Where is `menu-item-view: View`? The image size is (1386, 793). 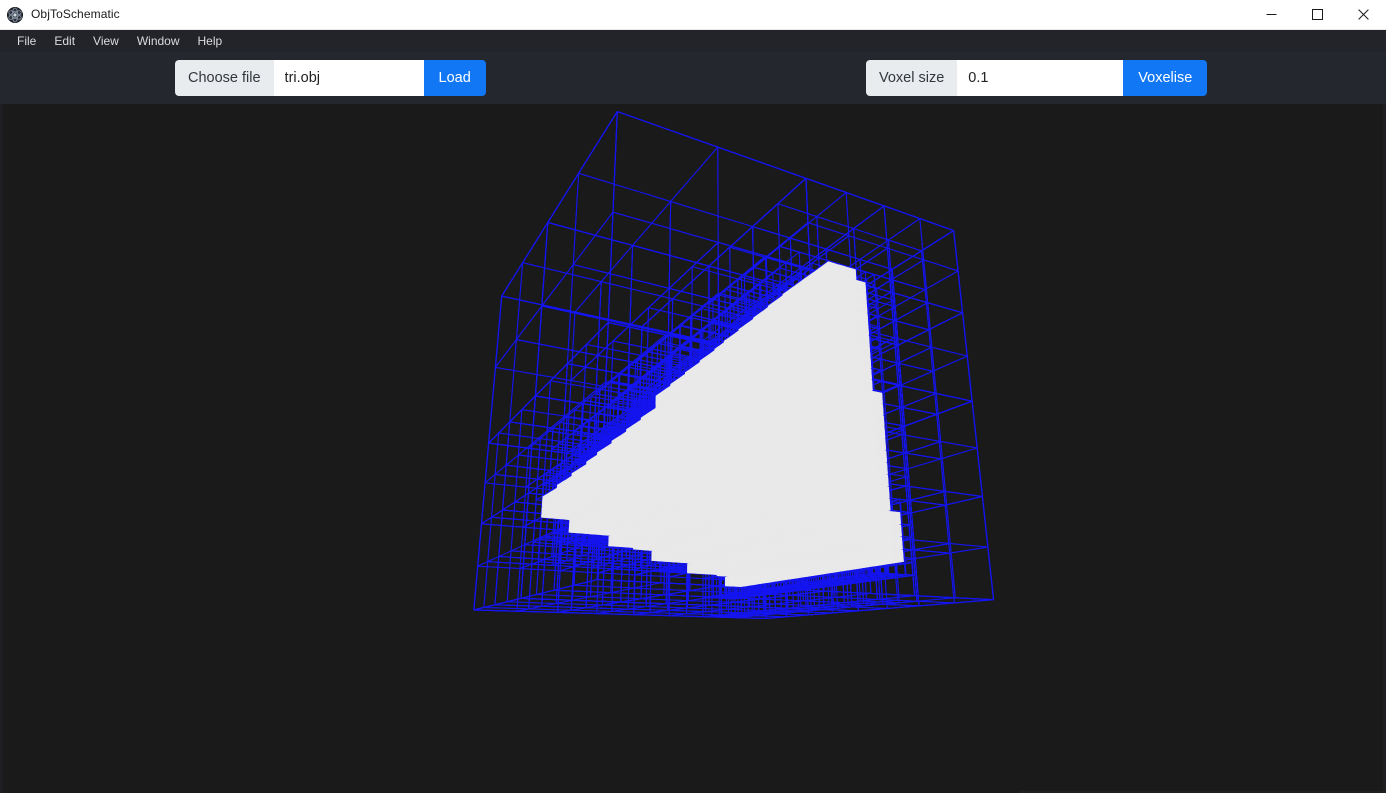
menu-item-view: View is located at coordinates (106, 41).